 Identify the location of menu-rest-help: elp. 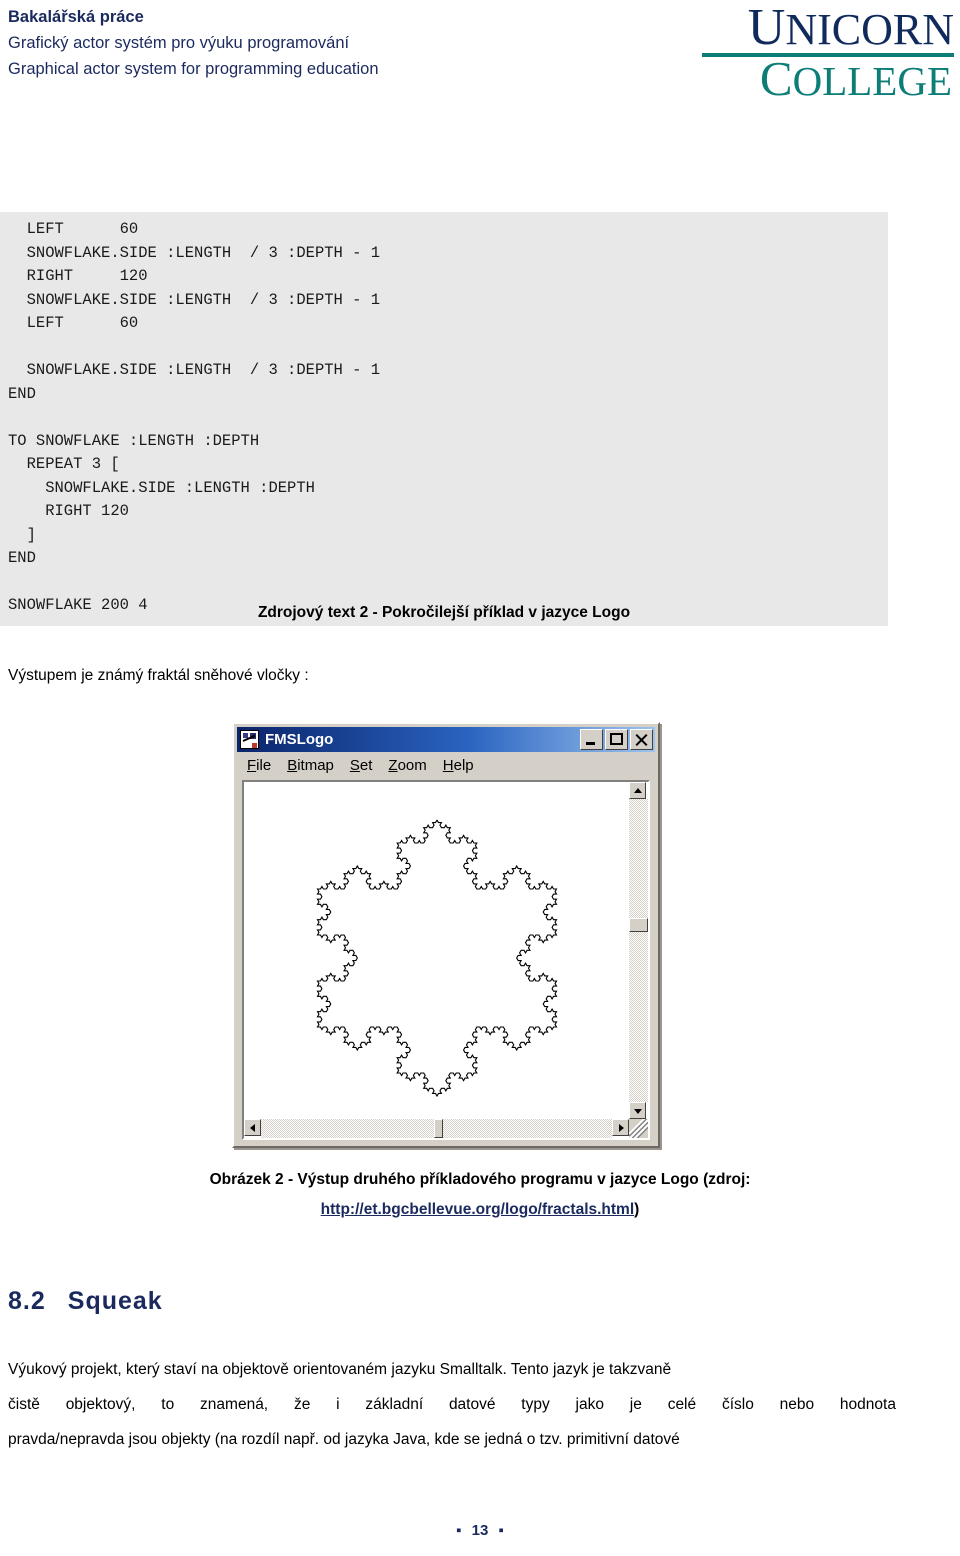
(463, 765).